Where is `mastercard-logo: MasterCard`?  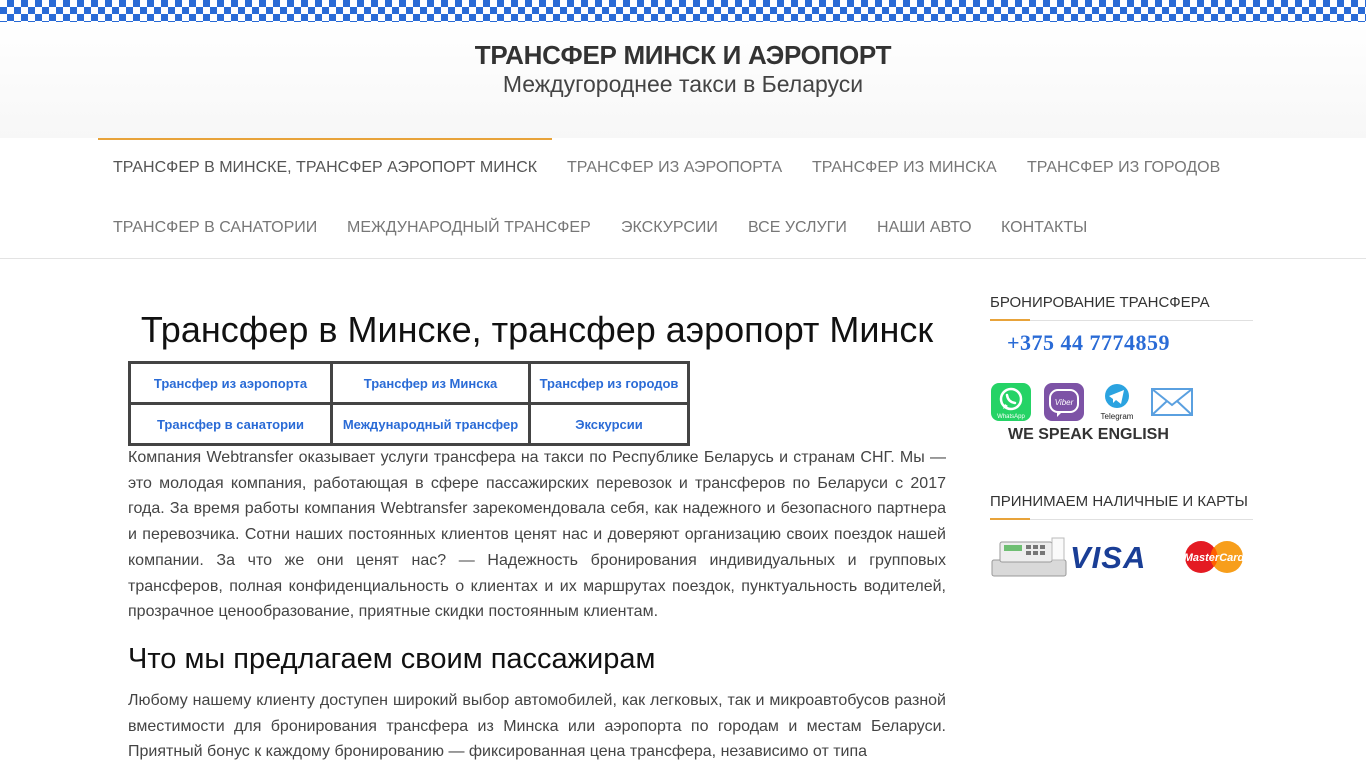 mastercard-logo: MasterCard is located at coordinates (1214, 557).